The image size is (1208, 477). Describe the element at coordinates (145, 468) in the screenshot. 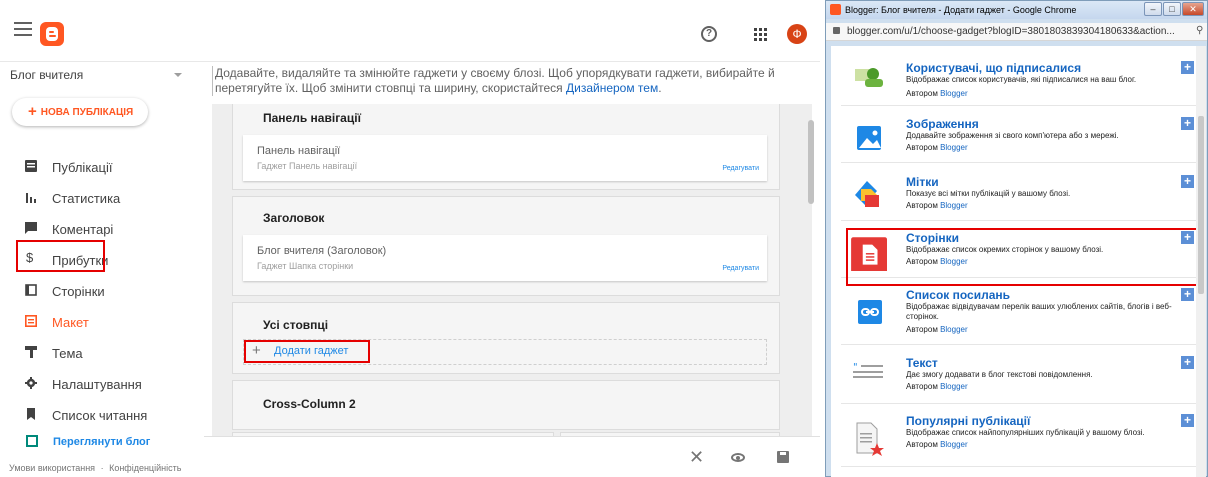

I see `privacy-link: Конфіденційність` at that location.